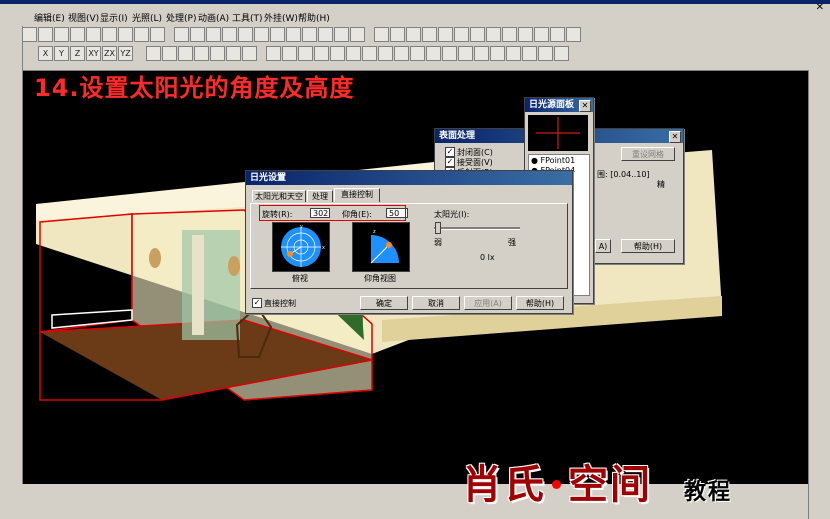 The image size is (830, 519). I want to click on tab-process: 处理, so click(320, 196).